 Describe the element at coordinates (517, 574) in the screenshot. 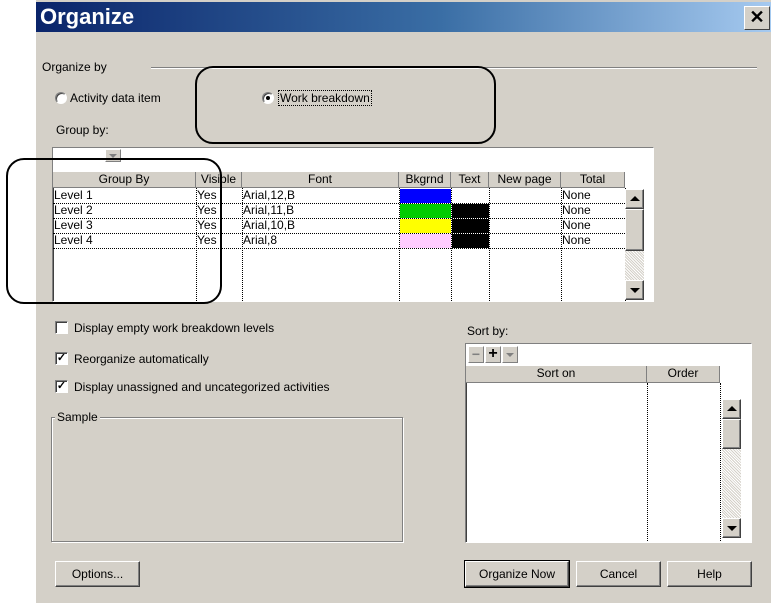

I see `organize-now-button: Organize Now` at that location.